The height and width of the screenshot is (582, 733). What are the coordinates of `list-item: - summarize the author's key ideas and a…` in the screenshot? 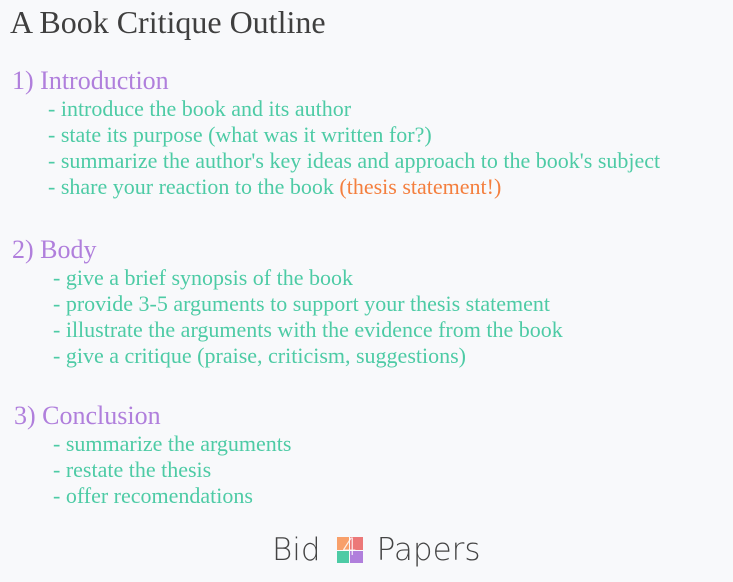 It's located at (354, 160).